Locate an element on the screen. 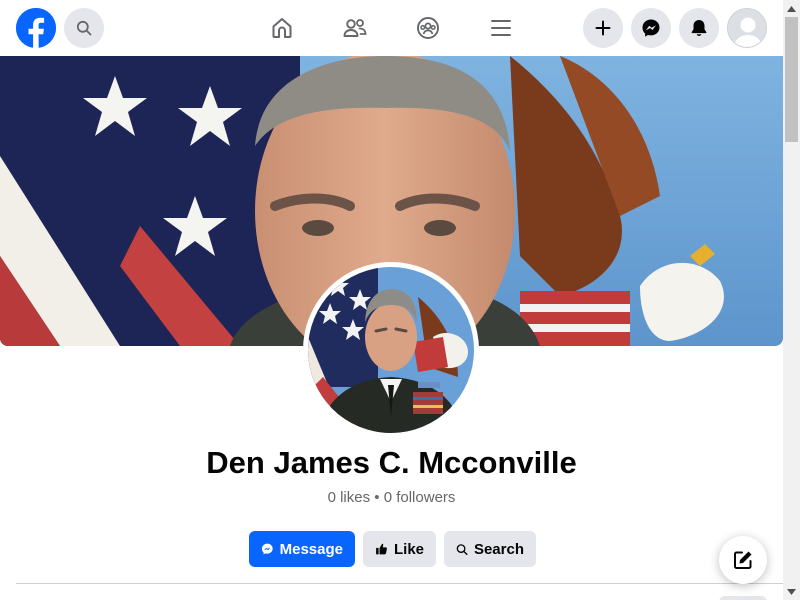  page-scrollbar is located at coordinates (791, 300).